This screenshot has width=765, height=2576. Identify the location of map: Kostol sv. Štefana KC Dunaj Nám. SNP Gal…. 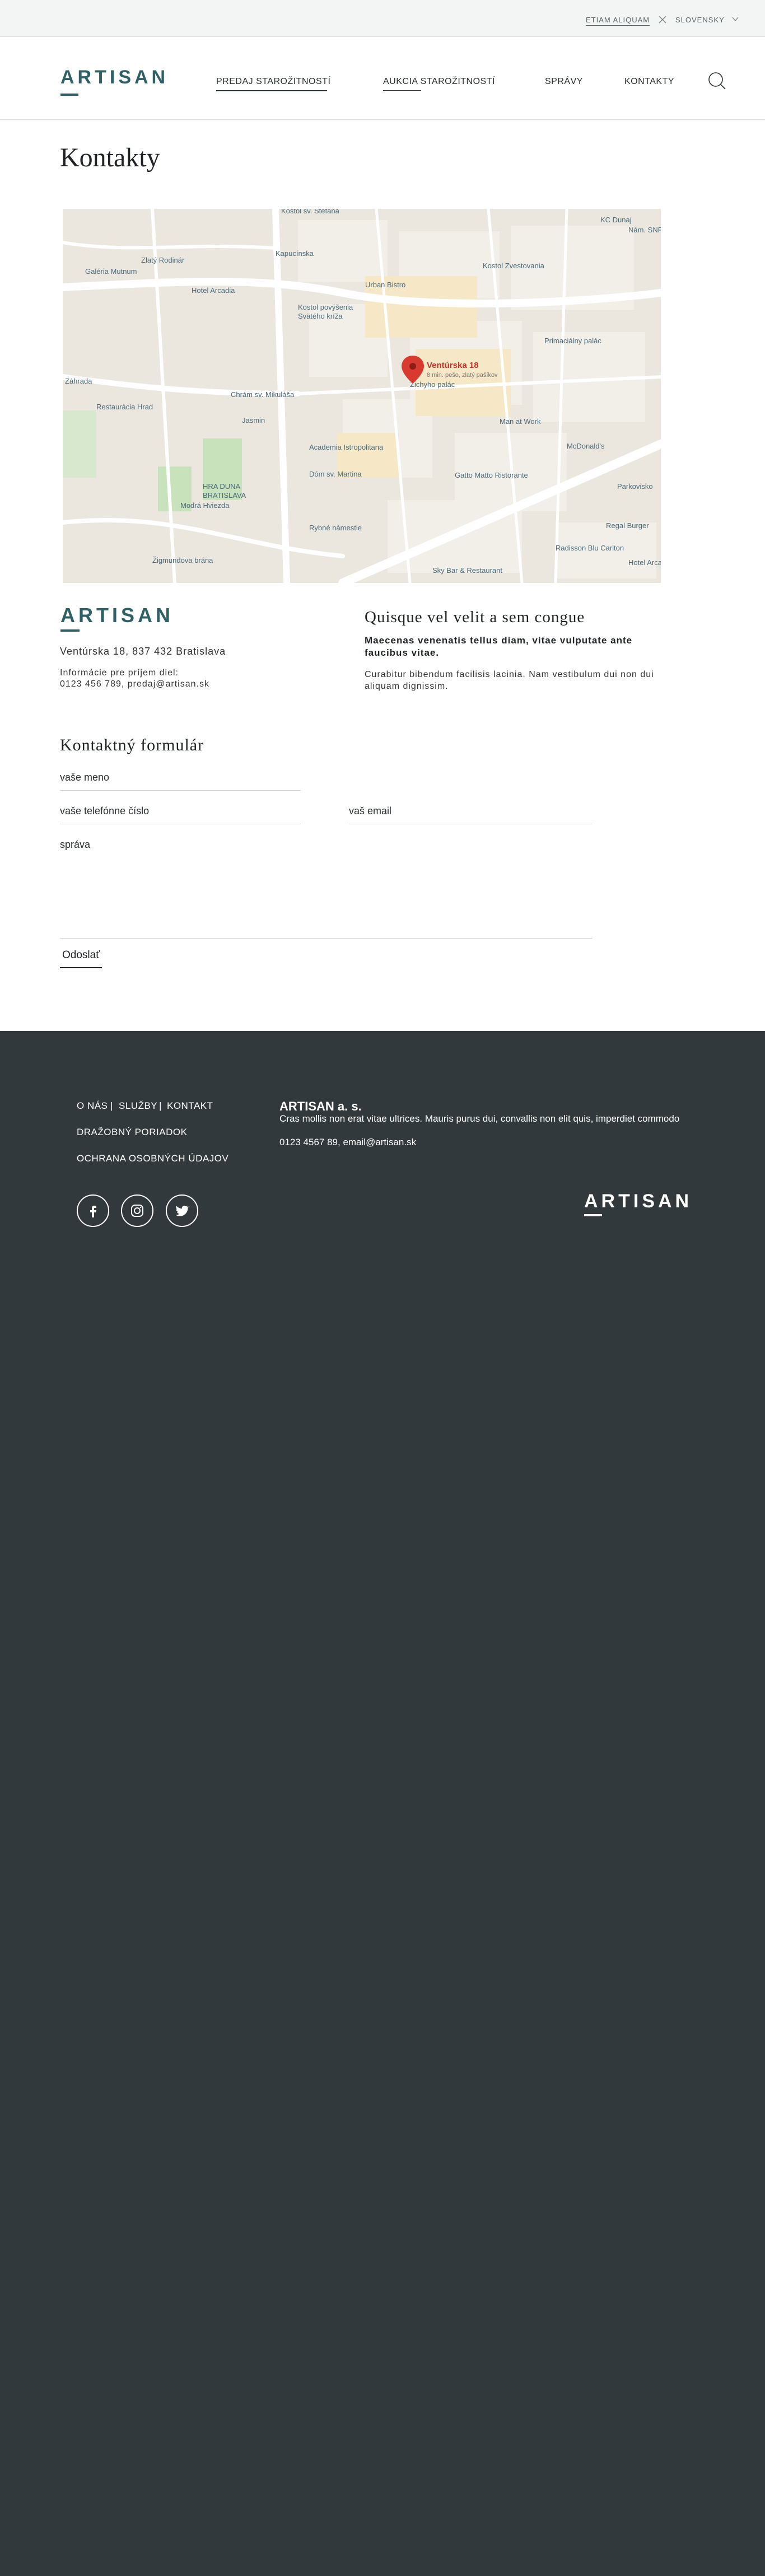
(362, 396).